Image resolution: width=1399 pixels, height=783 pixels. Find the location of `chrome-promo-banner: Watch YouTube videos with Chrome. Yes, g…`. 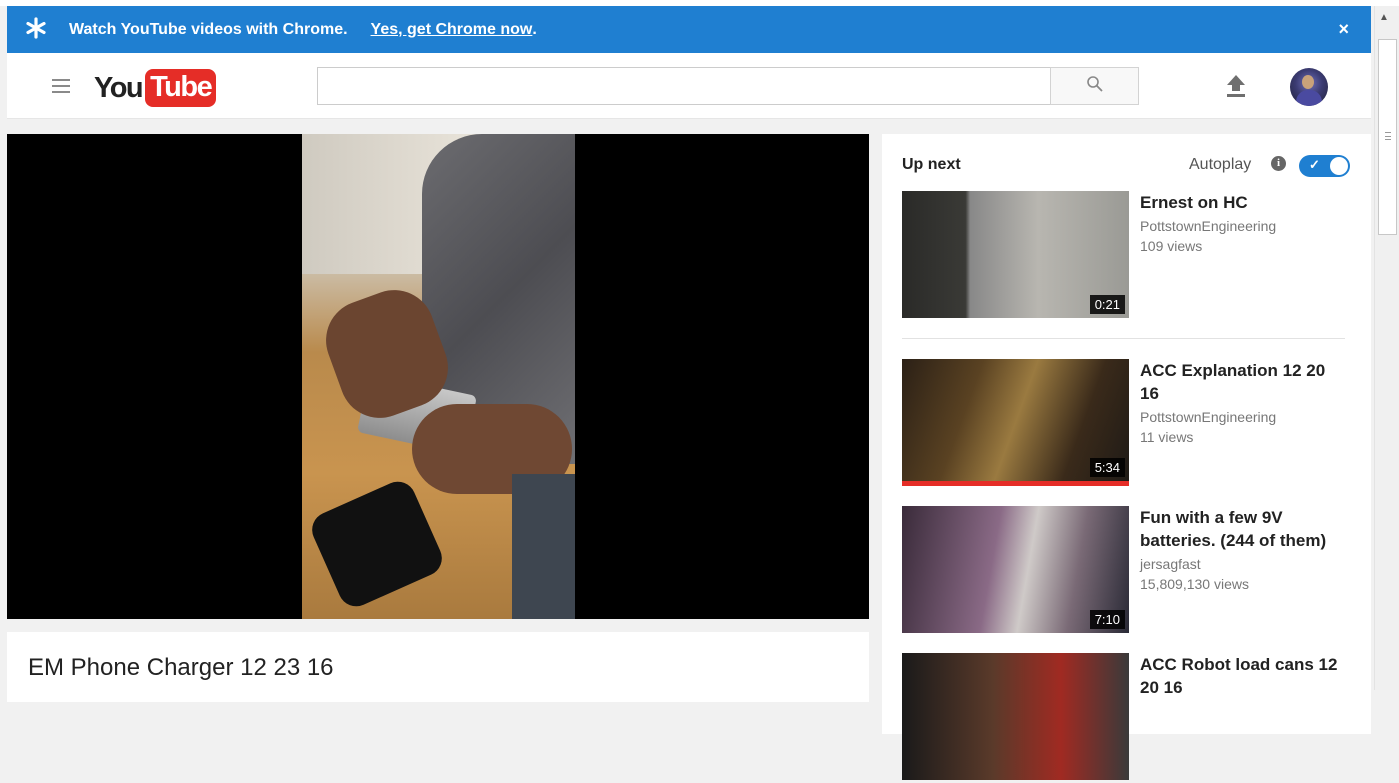

chrome-promo-banner: Watch YouTube videos with Chrome. Yes, g… is located at coordinates (689, 29).